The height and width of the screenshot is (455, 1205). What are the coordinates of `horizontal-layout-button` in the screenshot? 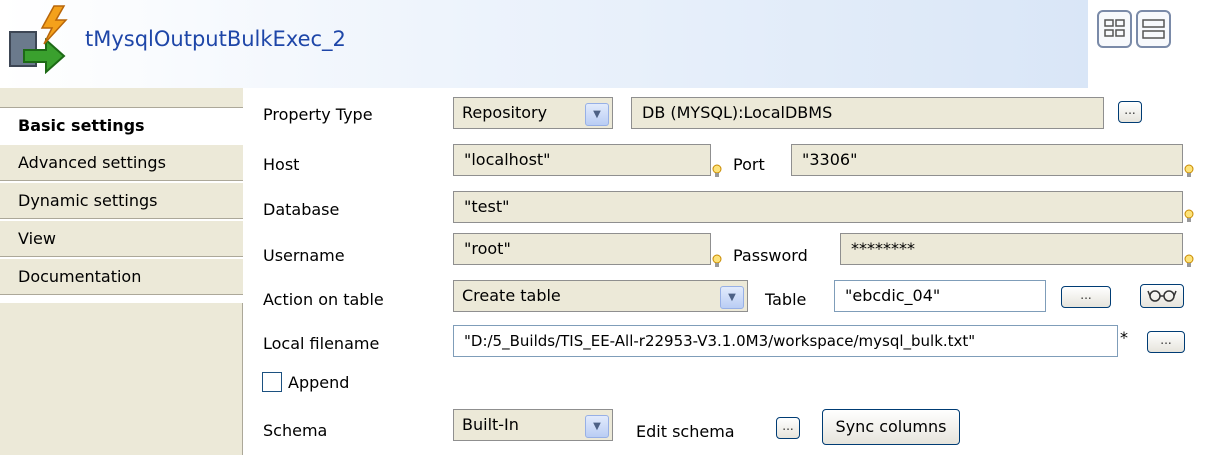 It's located at (1114, 29).